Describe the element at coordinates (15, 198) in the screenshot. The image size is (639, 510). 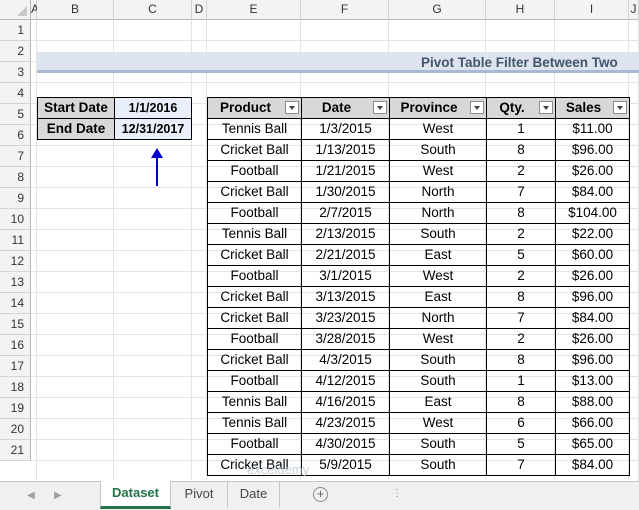
I see `row-header-9: 9` at that location.